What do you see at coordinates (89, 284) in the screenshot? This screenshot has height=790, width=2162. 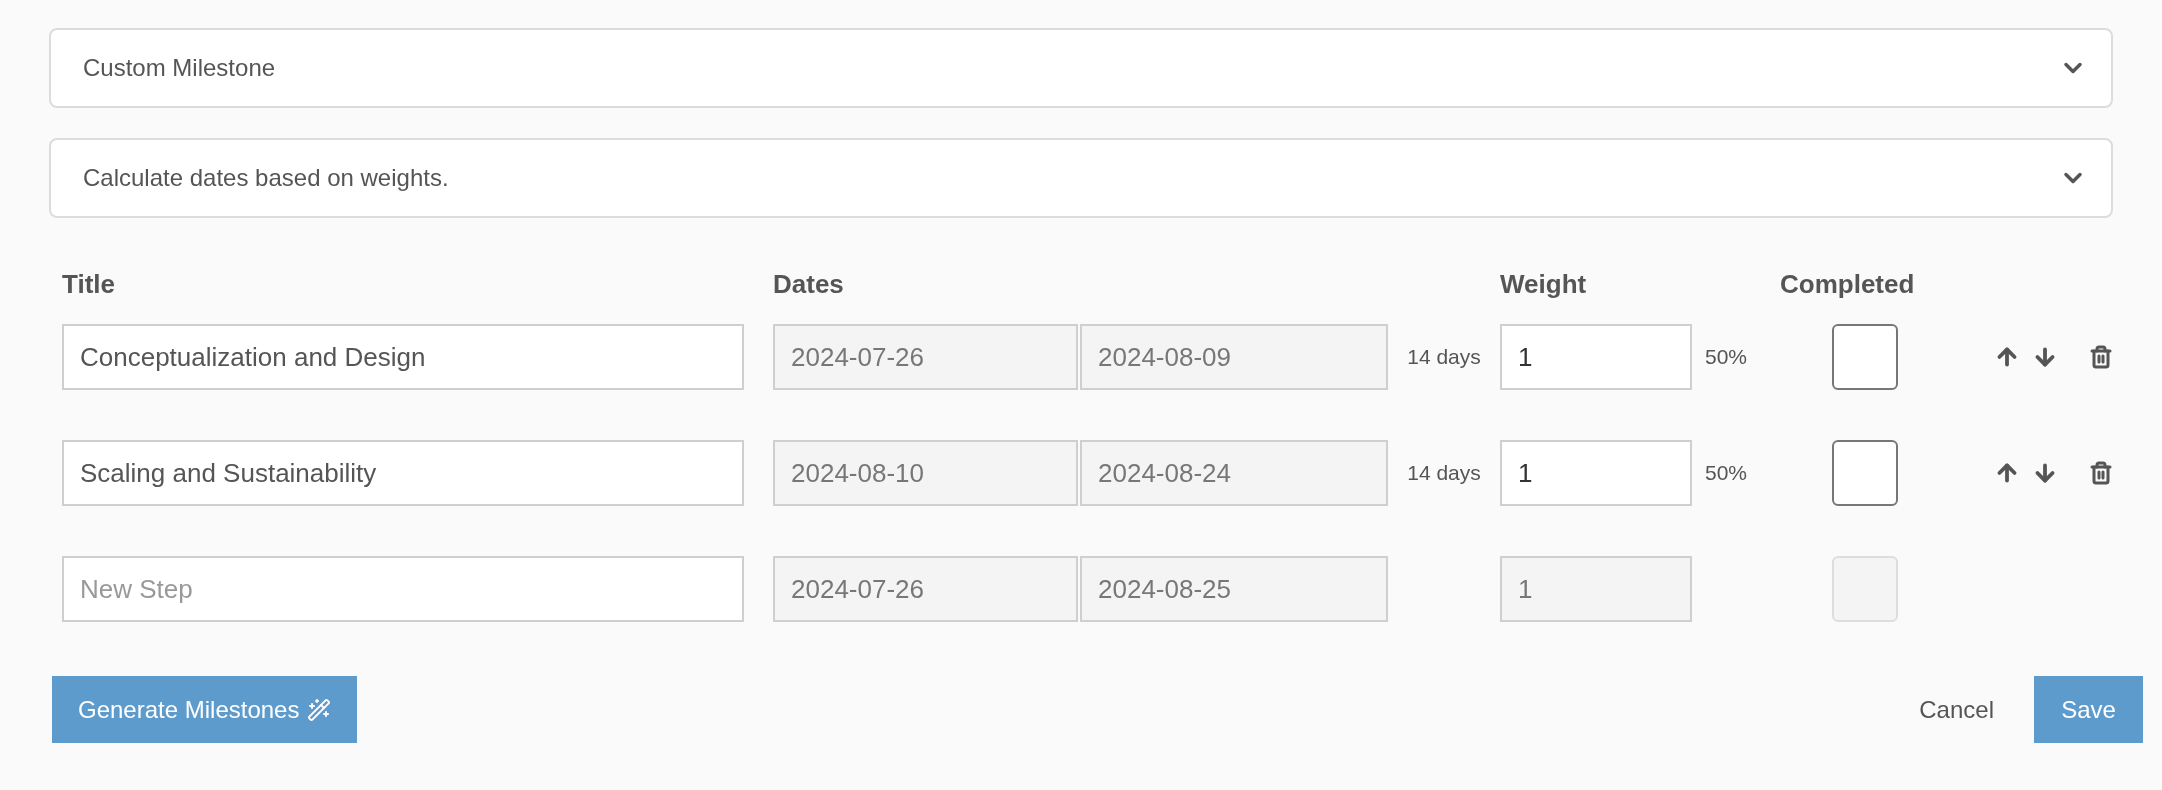 I see `column-header: Title` at bounding box center [89, 284].